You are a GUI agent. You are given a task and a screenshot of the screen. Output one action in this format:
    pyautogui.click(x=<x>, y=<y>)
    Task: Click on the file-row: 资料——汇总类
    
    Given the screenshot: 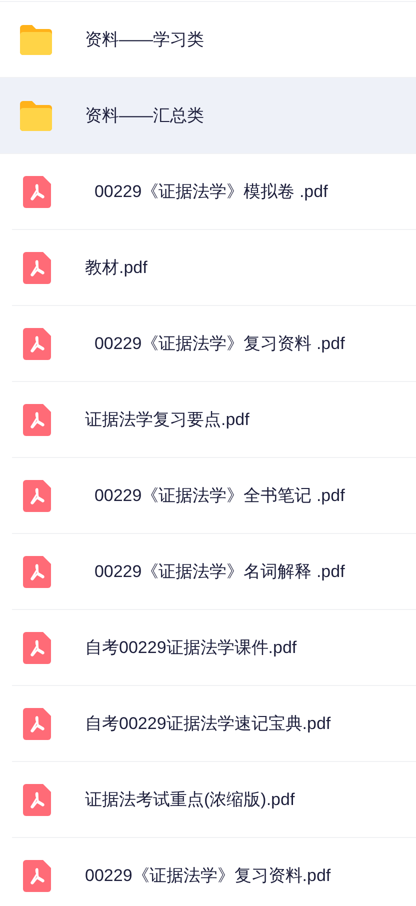 What is the action you would take?
    pyautogui.click(x=208, y=116)
    